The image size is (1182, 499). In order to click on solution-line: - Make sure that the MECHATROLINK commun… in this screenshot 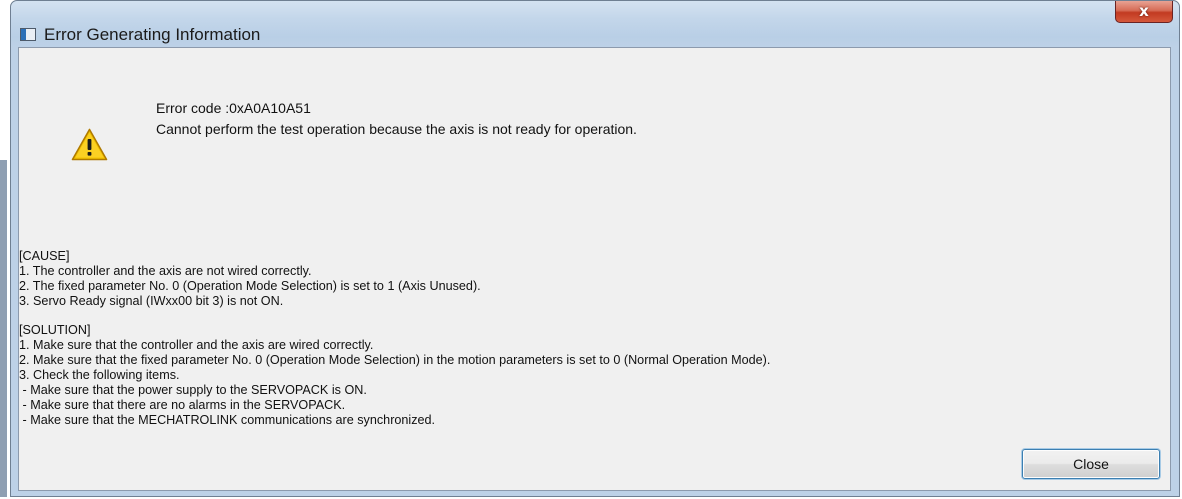, I will do `click(227, 419)`.